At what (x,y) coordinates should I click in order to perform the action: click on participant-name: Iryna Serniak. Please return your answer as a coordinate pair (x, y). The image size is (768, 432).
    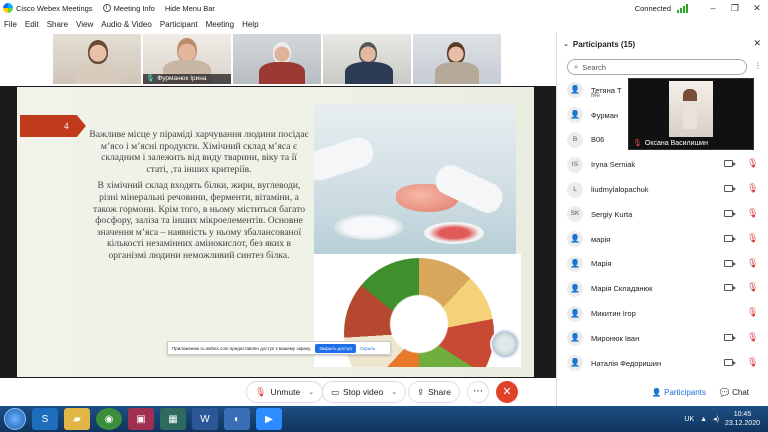
    Looking at the image, I should click on (613, 165).